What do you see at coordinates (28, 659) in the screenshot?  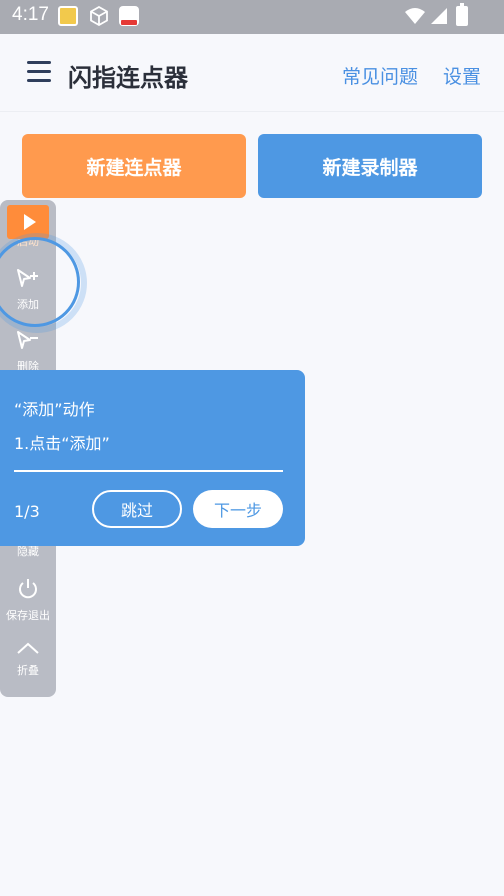 I see `fold-button: 折叠` at bounding box center [28, 659].